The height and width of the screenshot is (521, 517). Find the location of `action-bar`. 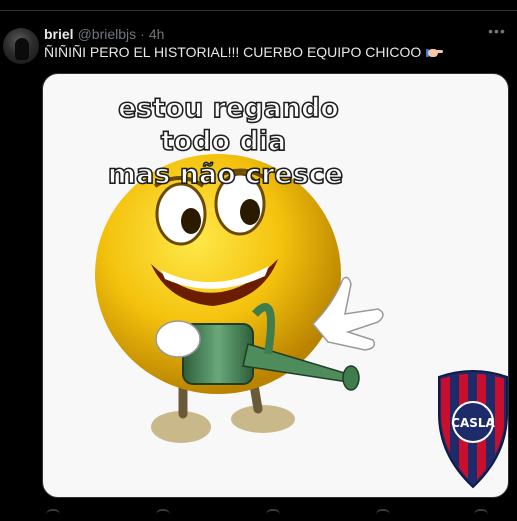

action-bar is located at coordinates (274, 513).